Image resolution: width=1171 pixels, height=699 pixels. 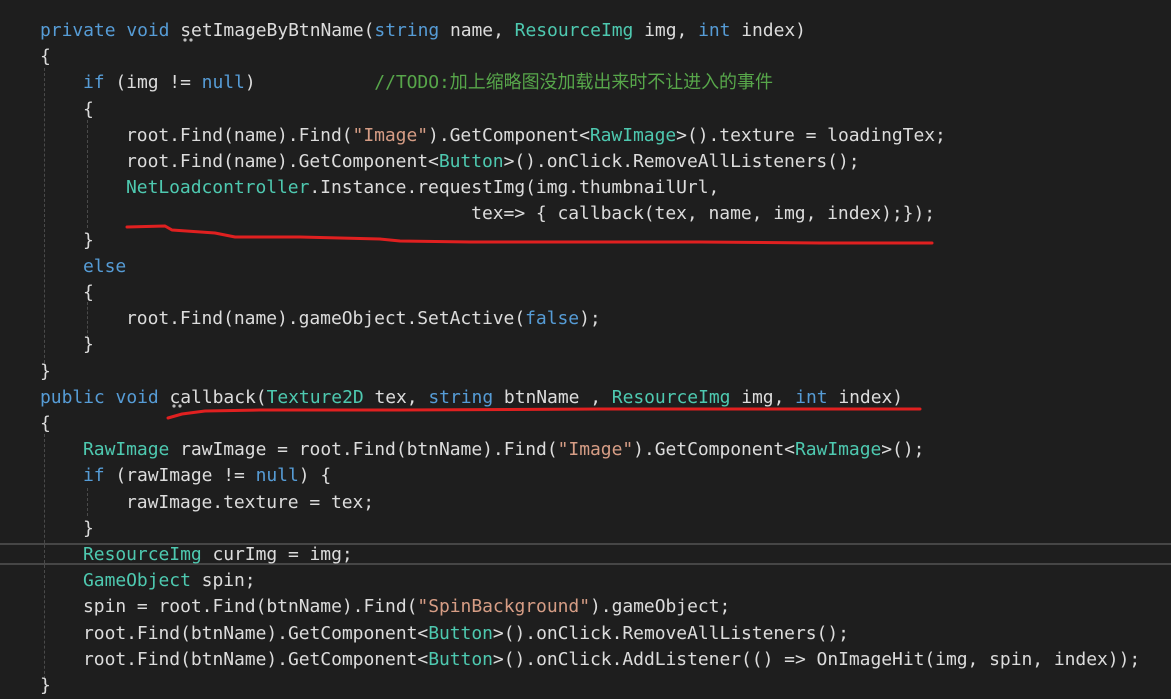 What do you see at coordinates (811, 135) in the screenshot?
I see `code-token: >().texture = loadingTex;` at bounding box center [811, 135].